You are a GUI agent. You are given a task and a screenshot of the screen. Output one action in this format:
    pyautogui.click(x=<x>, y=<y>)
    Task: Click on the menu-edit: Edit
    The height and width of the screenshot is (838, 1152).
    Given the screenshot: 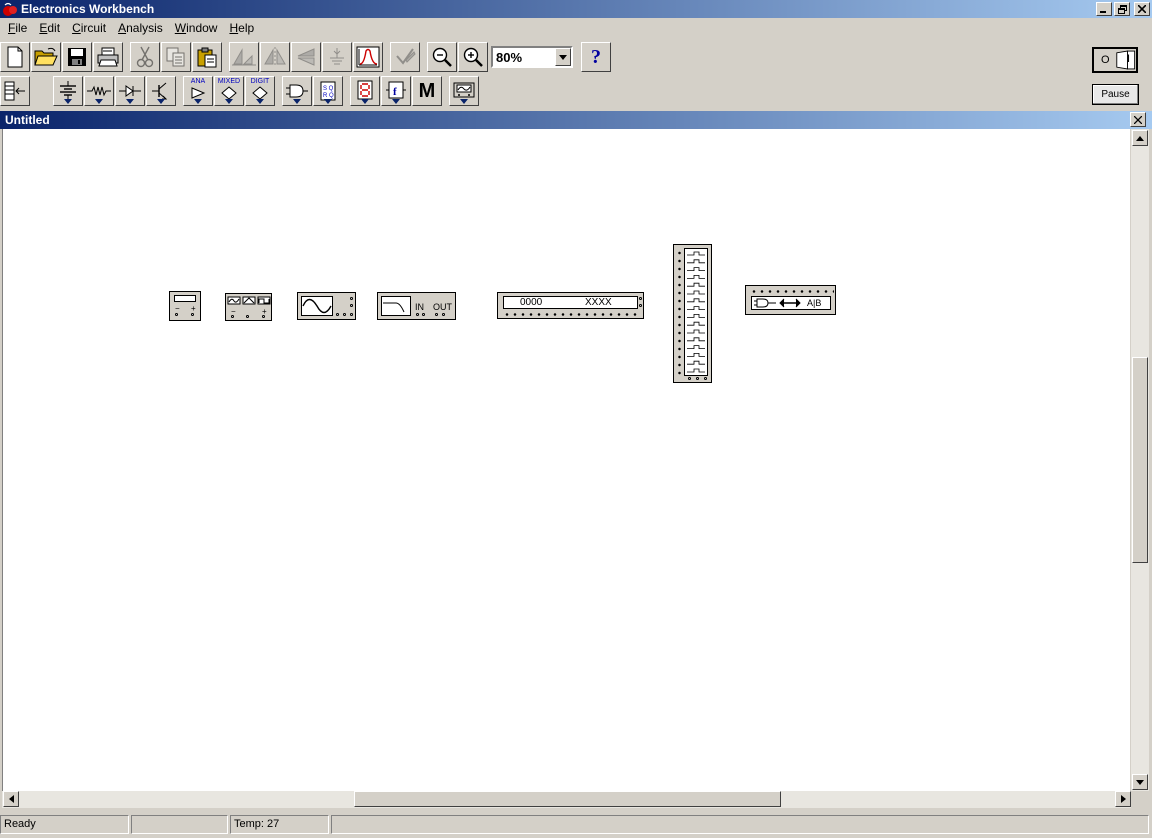 What is the action you would take?
    pyautogui.click(x=49, y=28)
    